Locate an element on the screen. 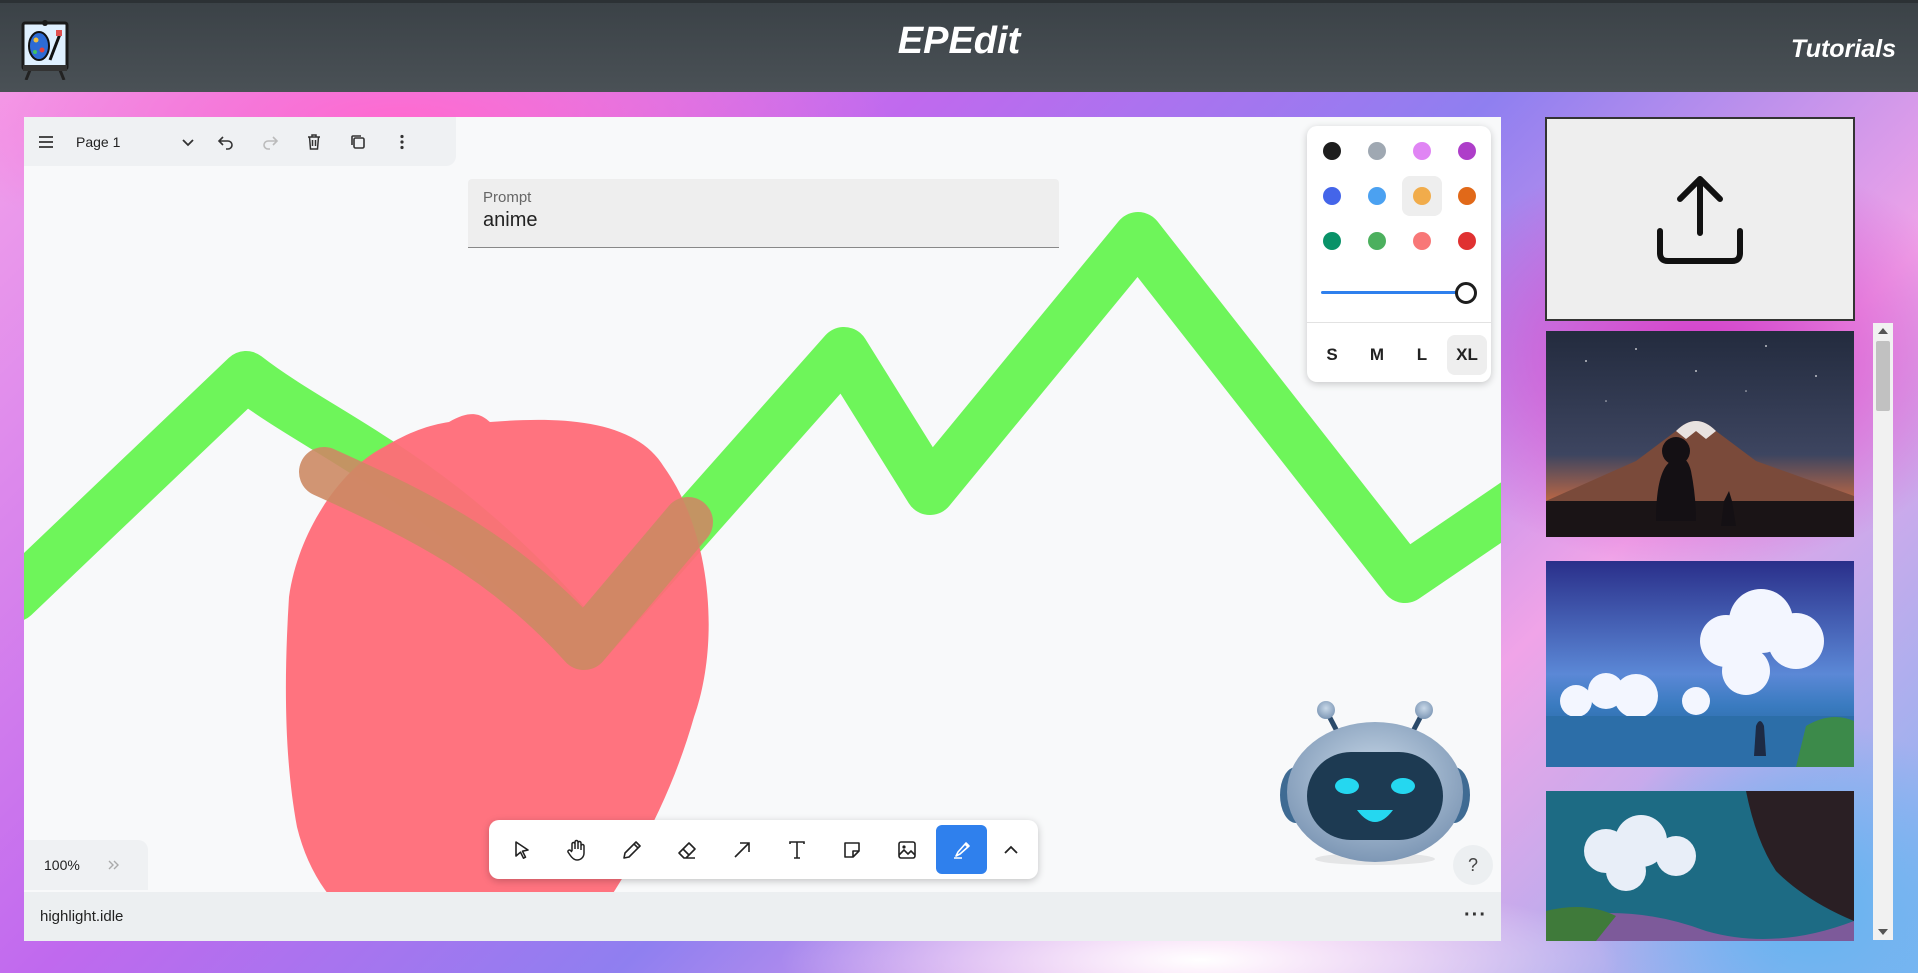 This screenshot has height=973, width=1918. image-gallery is located at coordinates (1720, 636).